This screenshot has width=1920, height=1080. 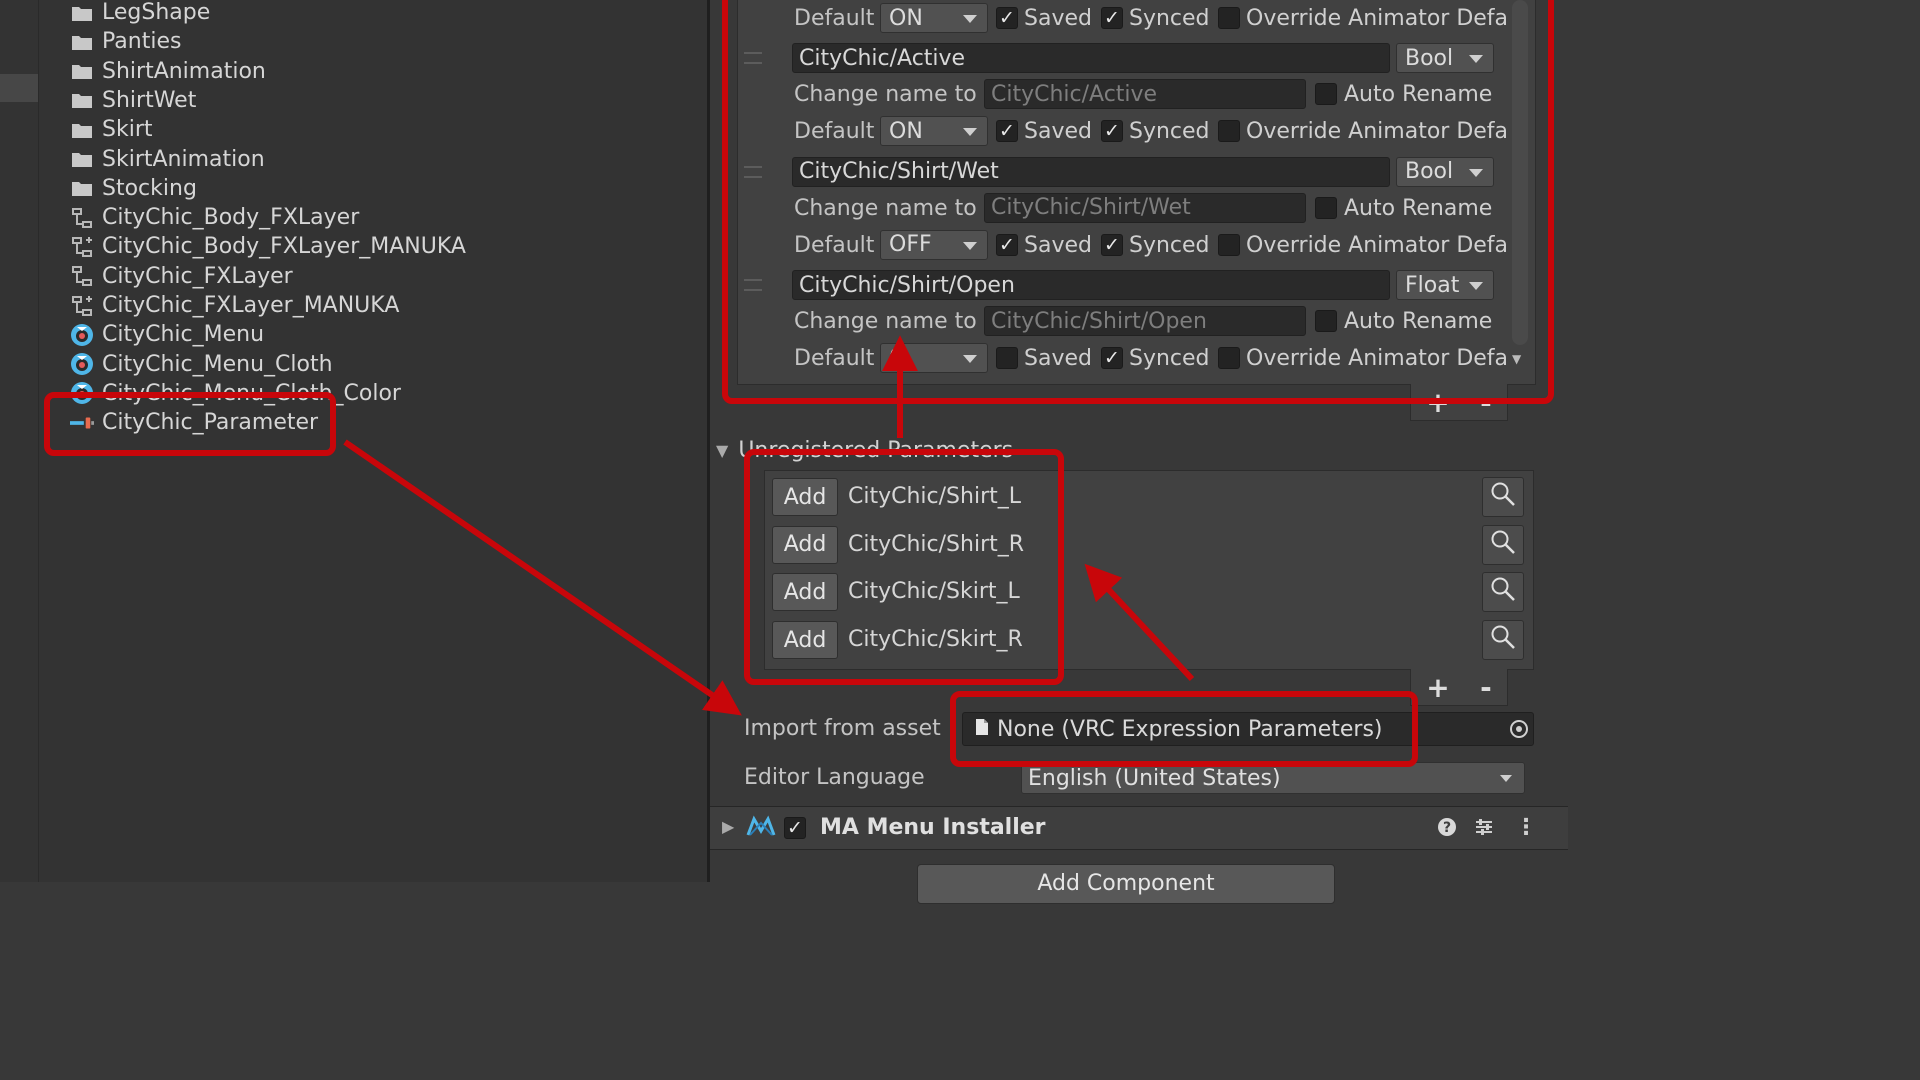 I want to click on arrow-to-import-field, so click(x=542, y=577).